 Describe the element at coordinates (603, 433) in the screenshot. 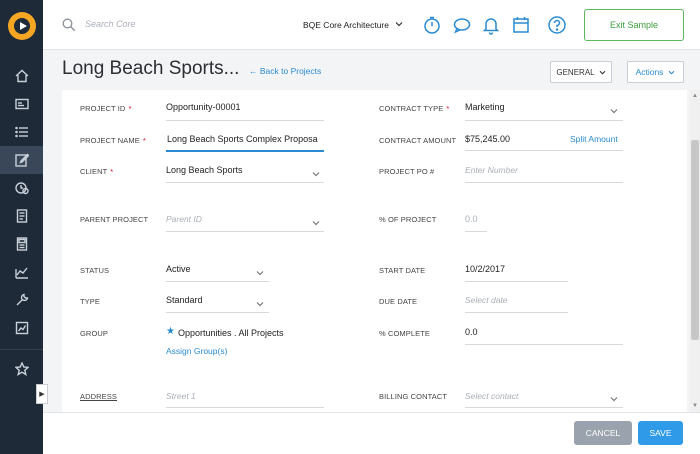

I see `cancel-button: CANCEL` at that location.